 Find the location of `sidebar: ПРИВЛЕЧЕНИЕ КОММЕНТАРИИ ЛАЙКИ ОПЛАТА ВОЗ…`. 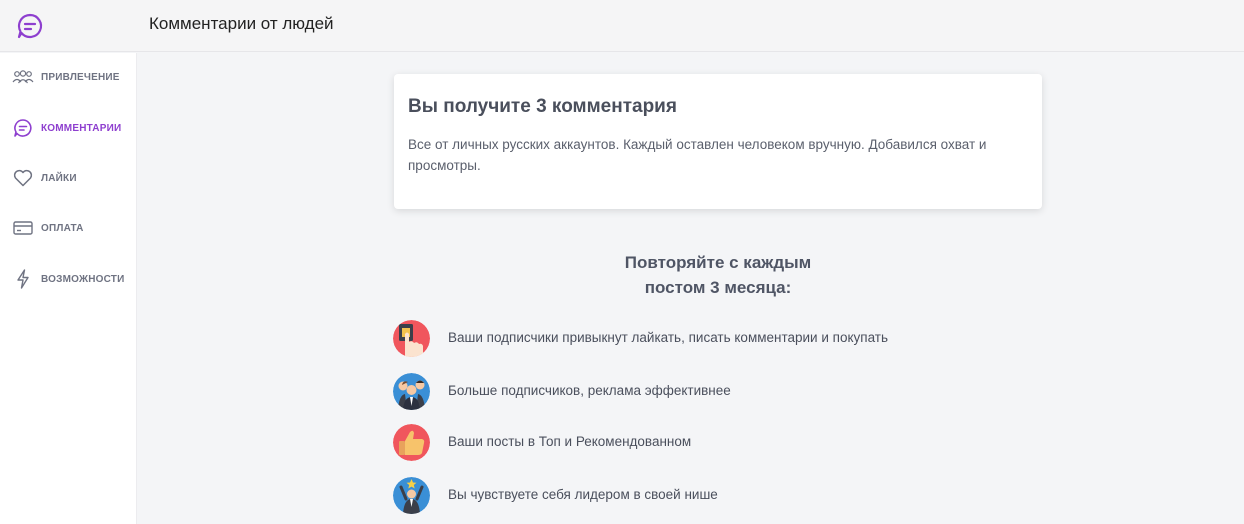

sidebar: ПРИВЛЕЧЕНИЕ КОММЕНТАРИИ ЛАЙКИ ОПЛАТА ВОЗ… is located at coordinates (68, 288).